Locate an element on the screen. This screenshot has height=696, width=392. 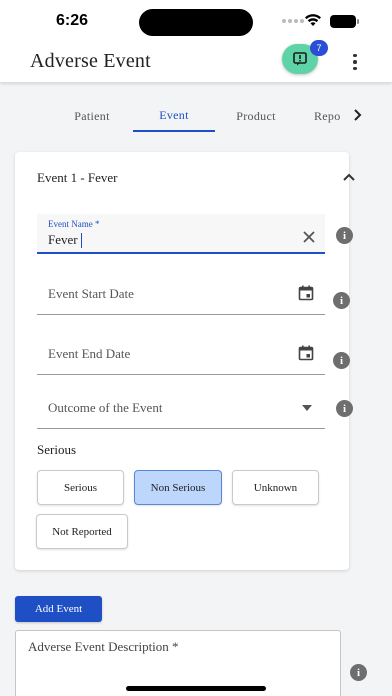
alert-box-icon is located at coordinates (300, 59).